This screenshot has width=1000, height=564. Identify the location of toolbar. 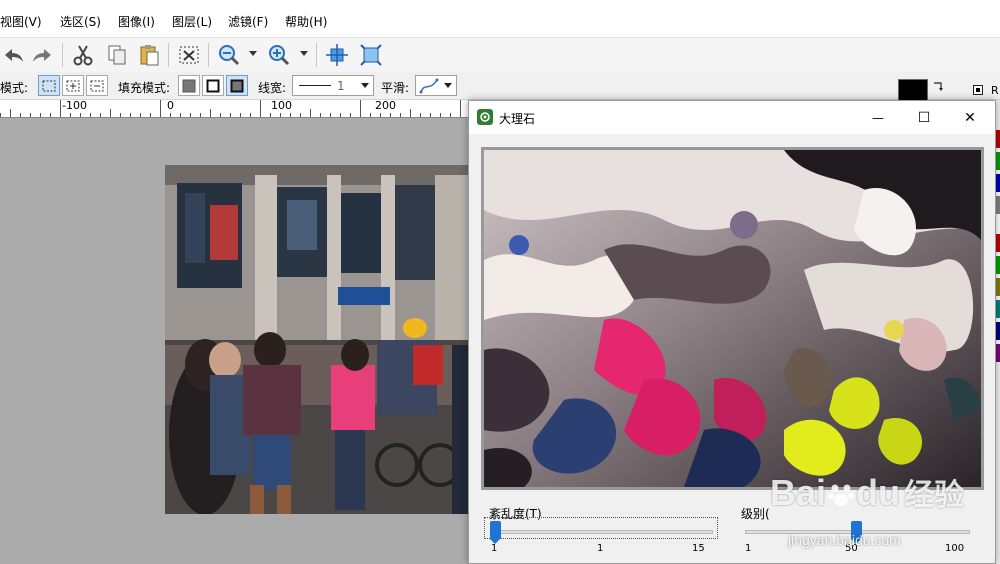
(500, 55).